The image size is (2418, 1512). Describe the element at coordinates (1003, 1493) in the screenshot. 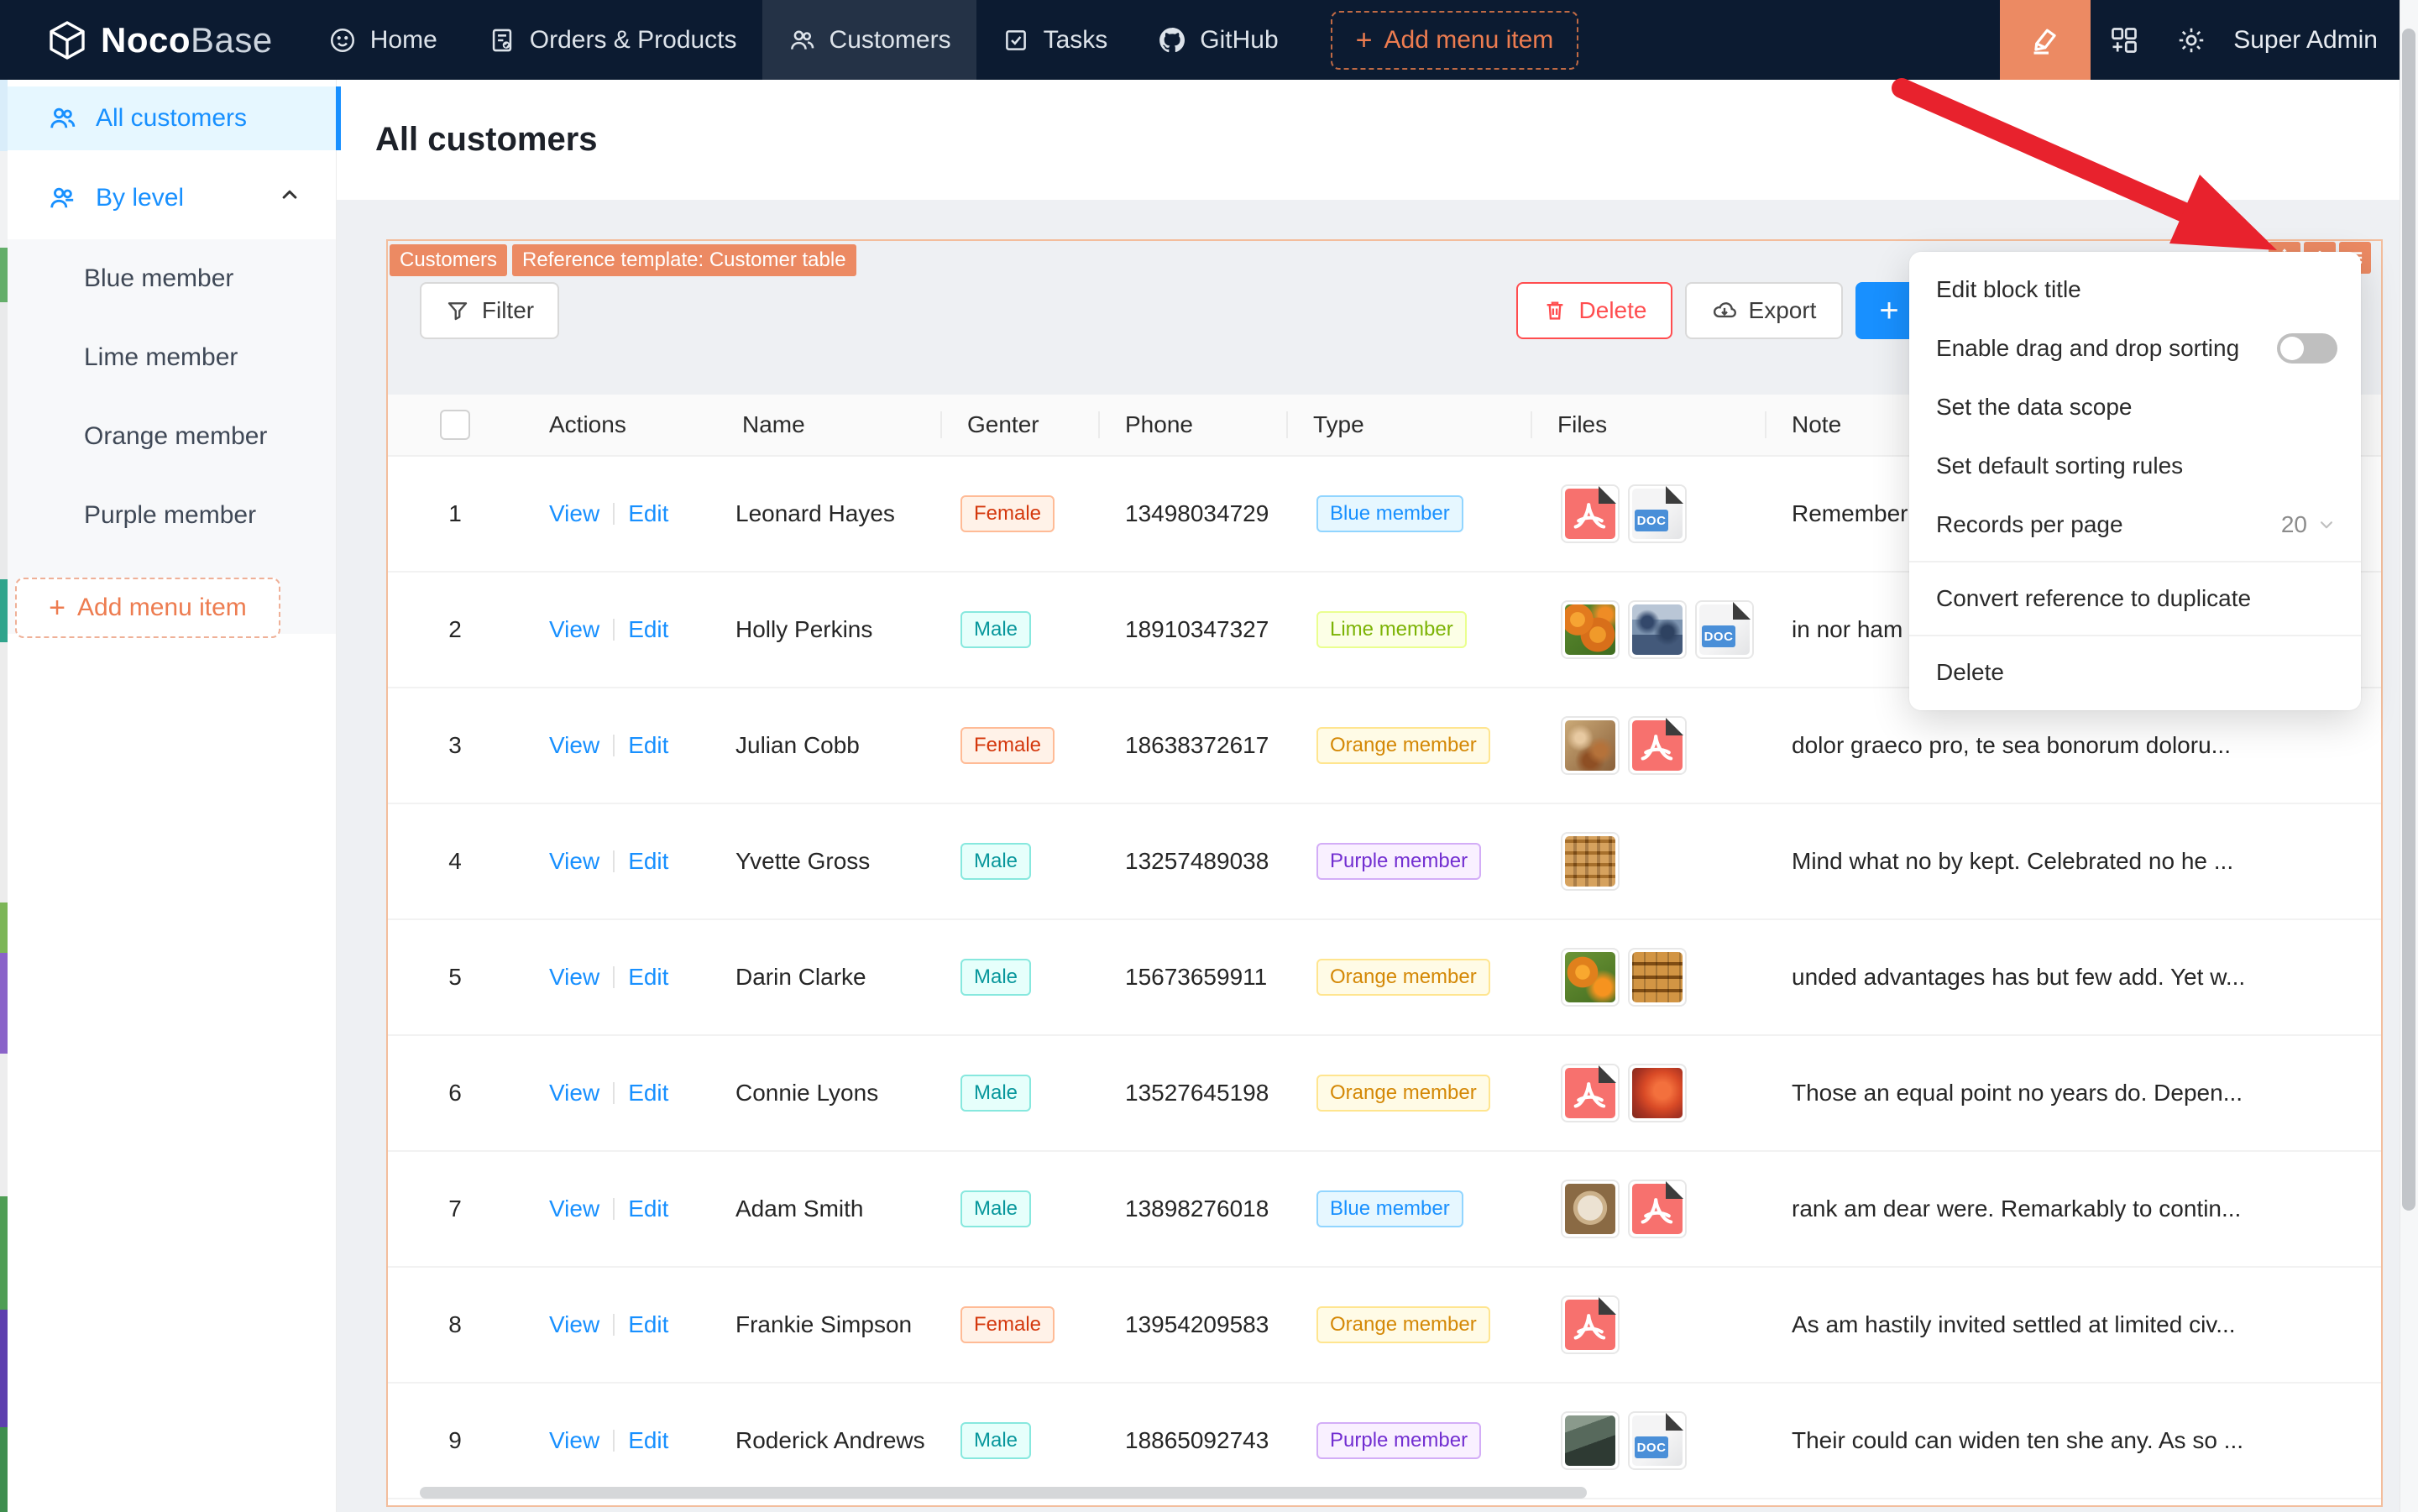

I see `horizontal-scrollbar-thumb` at that location.